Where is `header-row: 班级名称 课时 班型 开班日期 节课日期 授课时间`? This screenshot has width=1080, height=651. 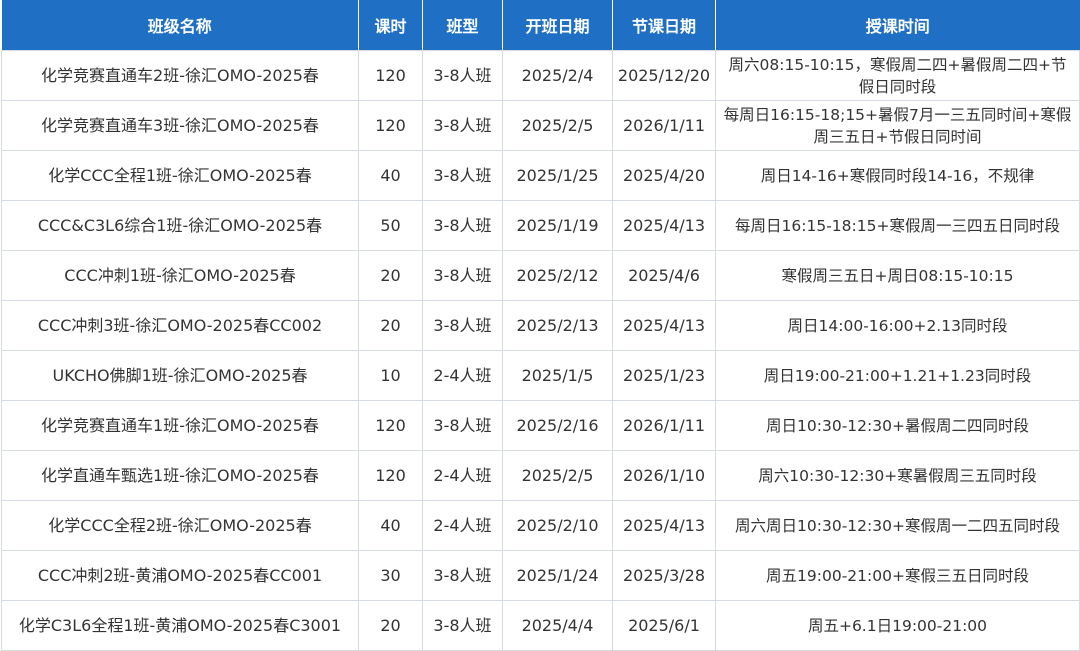 header-row: 班级名称 课时 班型 开班日期 节课日期 授课时间 is located at coordinates (540, 25).